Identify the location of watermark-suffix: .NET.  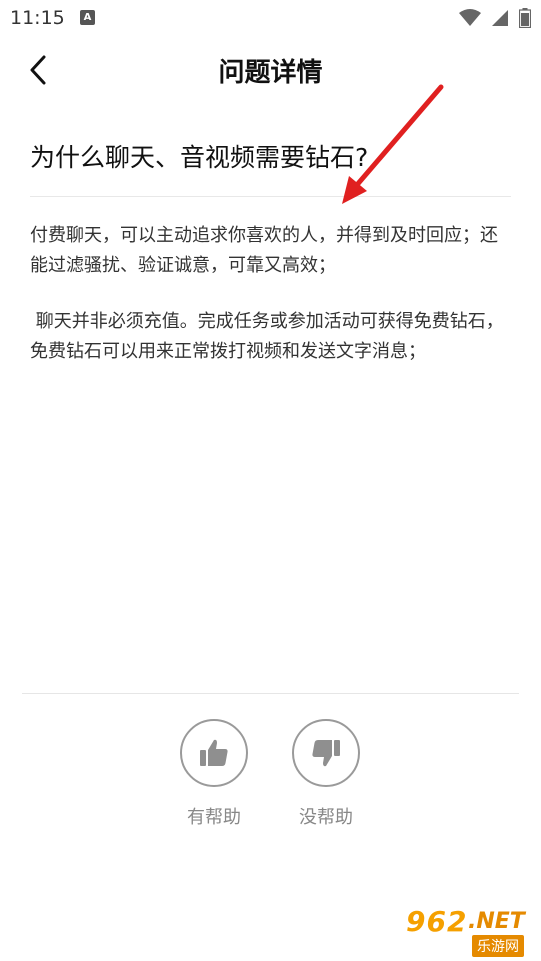
(496, 921).